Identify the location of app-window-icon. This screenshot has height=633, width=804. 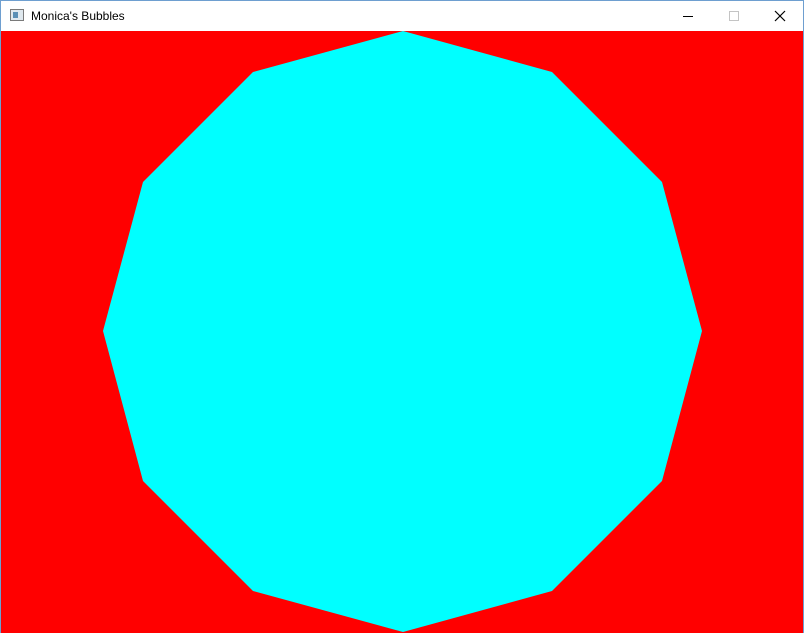
(17, 15).